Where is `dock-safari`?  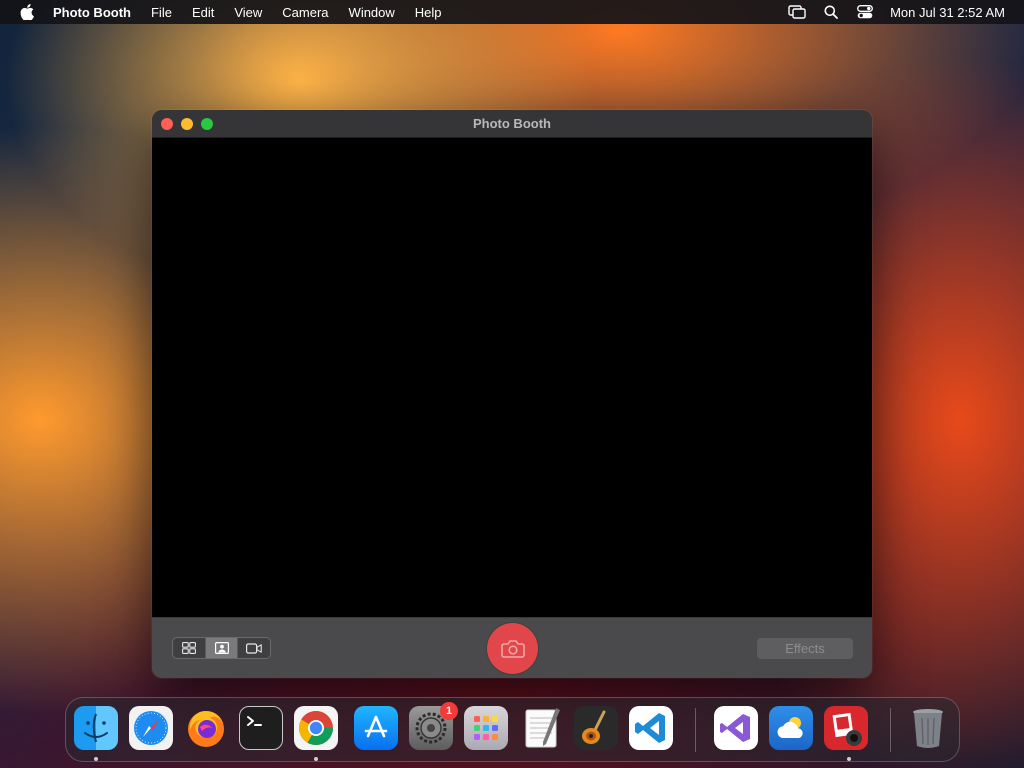 dock-safari is located at coordinates (151, 728).